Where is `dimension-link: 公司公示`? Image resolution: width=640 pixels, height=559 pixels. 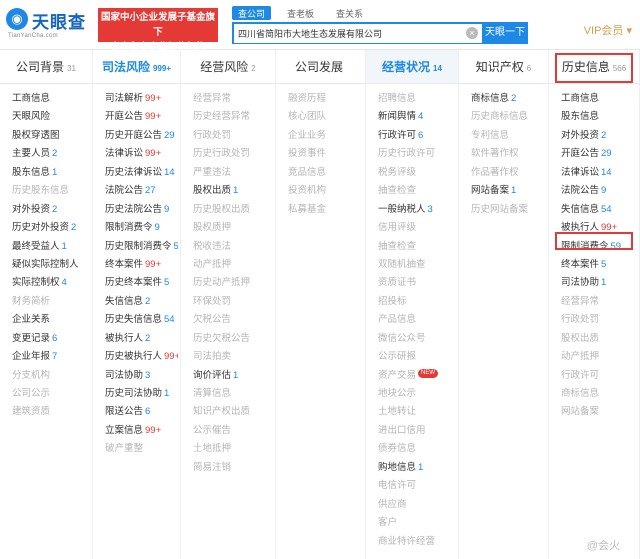
dimension-link: 公司公示 is located at coordinates (51, 394).